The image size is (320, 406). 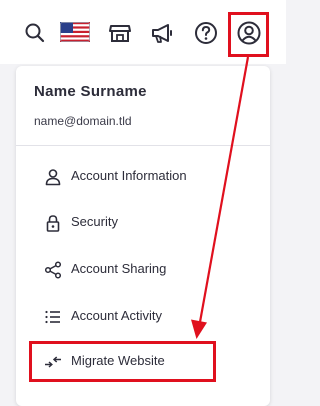 I want to click on us-flag-icon, so click(x=75, y=32).